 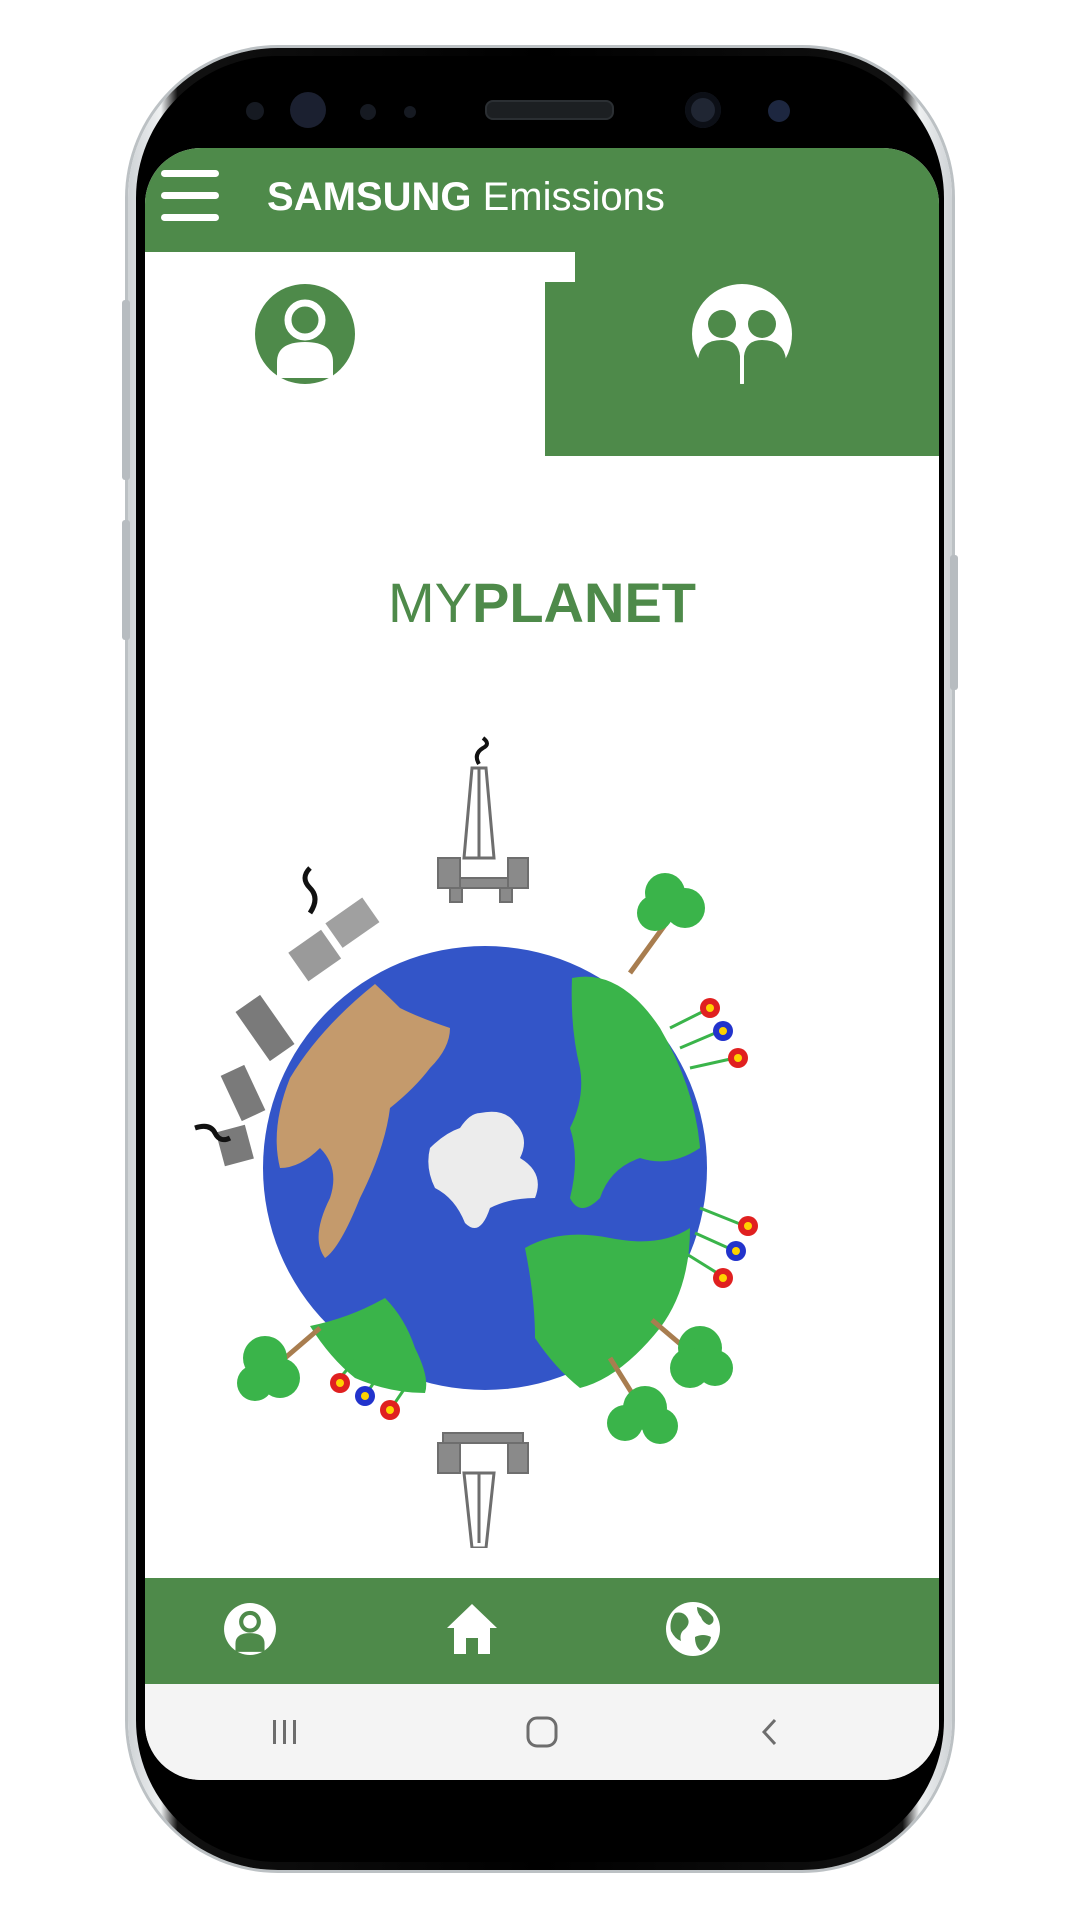 I want to click on app-bar: SAMSUNG Emissions, so click(x=542, y=200).